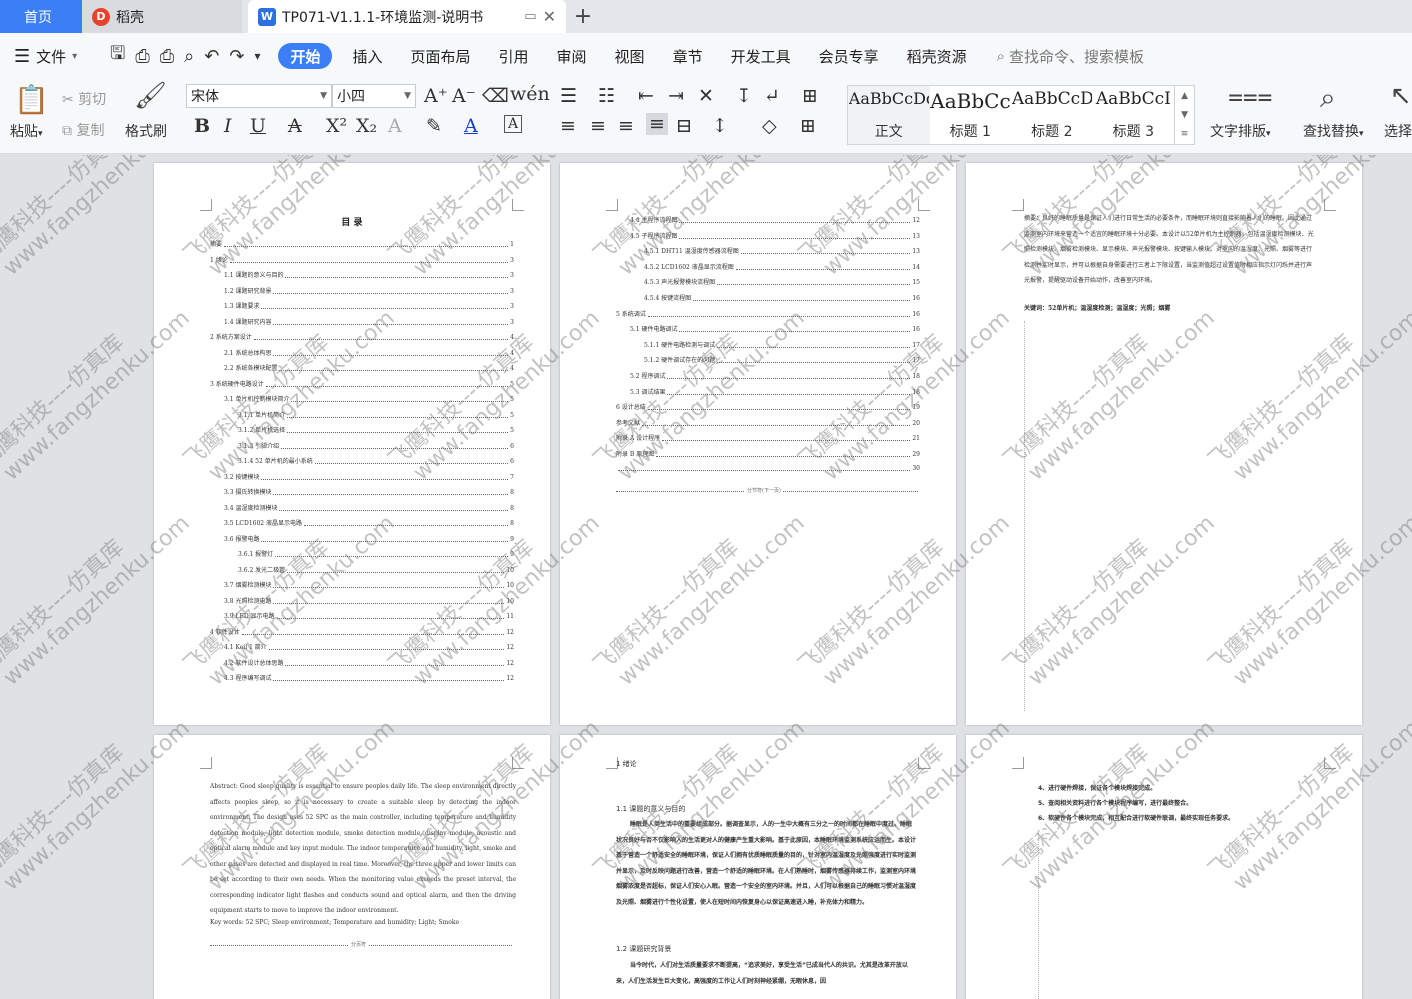 The height and width of the screenshot is (999, 1412). What do you see at coordinates (369, 305) in the screenshot?
I see `toc-row: 1.3 课题要求 3` at bounding box center [369, 305].